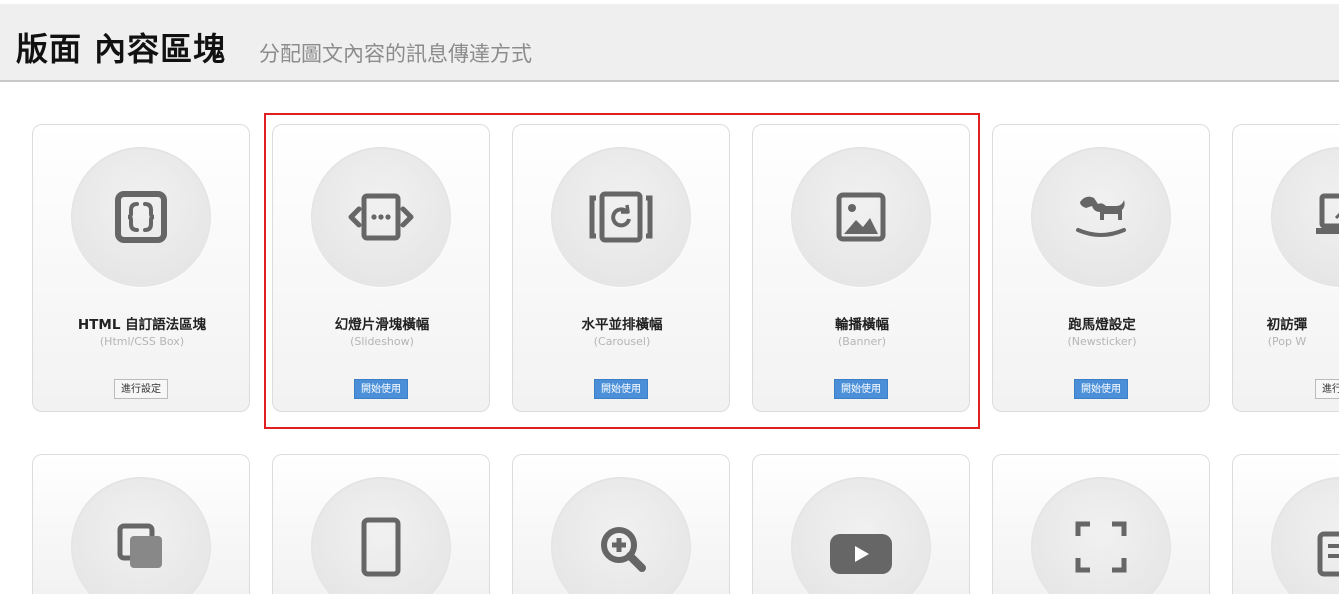  Describe the element at coordinates (1287, 341) in the screenshot. I see `card-subtitle: (Pop W` at that location.